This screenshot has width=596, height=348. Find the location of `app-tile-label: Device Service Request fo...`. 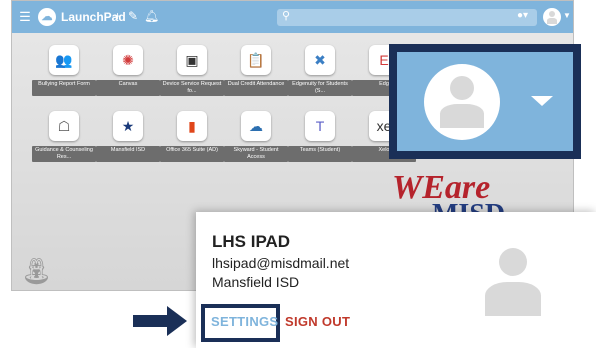

app-tile-label: Device Service Request fo... is located at coordinates (192, 88).